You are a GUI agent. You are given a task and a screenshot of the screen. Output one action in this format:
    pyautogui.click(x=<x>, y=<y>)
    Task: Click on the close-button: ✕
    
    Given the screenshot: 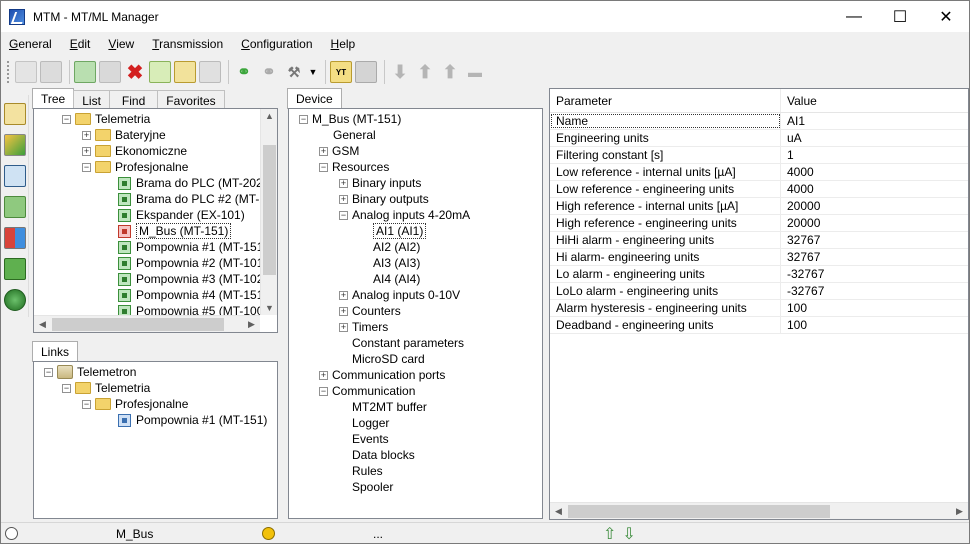 What is the action you would take?
    pyautogui.click(x=946, y=16)
    